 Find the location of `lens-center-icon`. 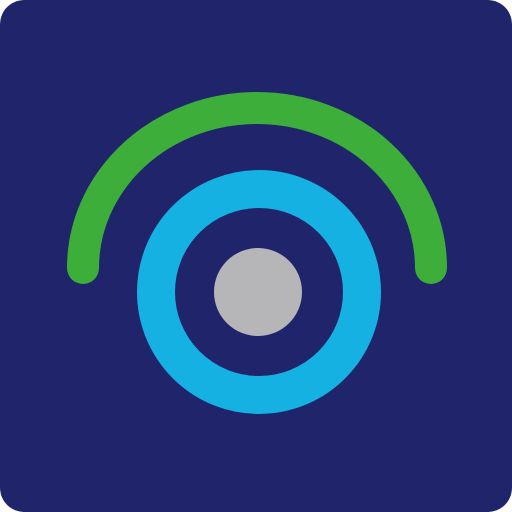

lens-center-icon is located at coordinates (258, 292).